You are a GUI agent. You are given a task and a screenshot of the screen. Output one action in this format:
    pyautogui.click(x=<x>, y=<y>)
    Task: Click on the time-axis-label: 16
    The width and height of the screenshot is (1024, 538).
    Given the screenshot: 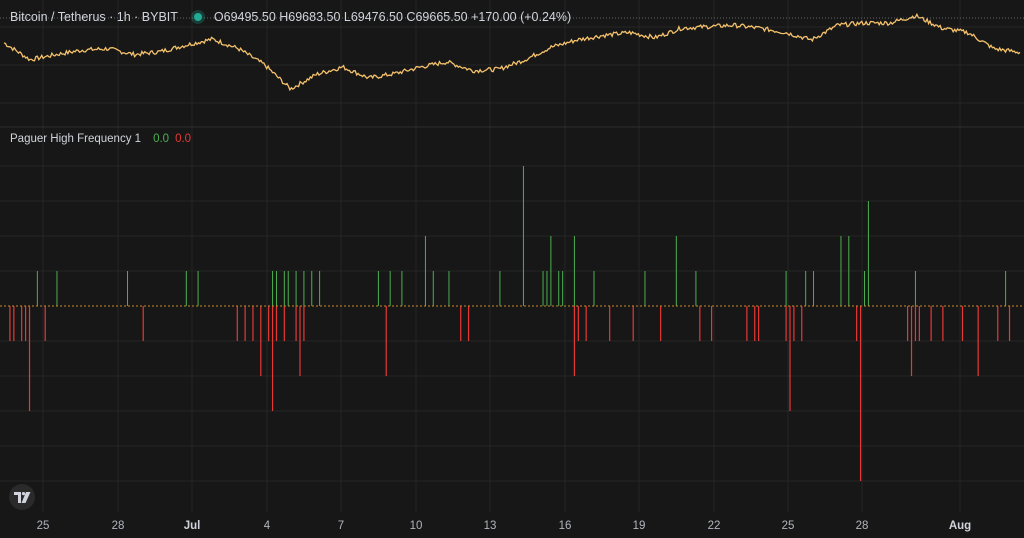 What is the action you would take?
    pyautogui.click(x=565, y=526)
    